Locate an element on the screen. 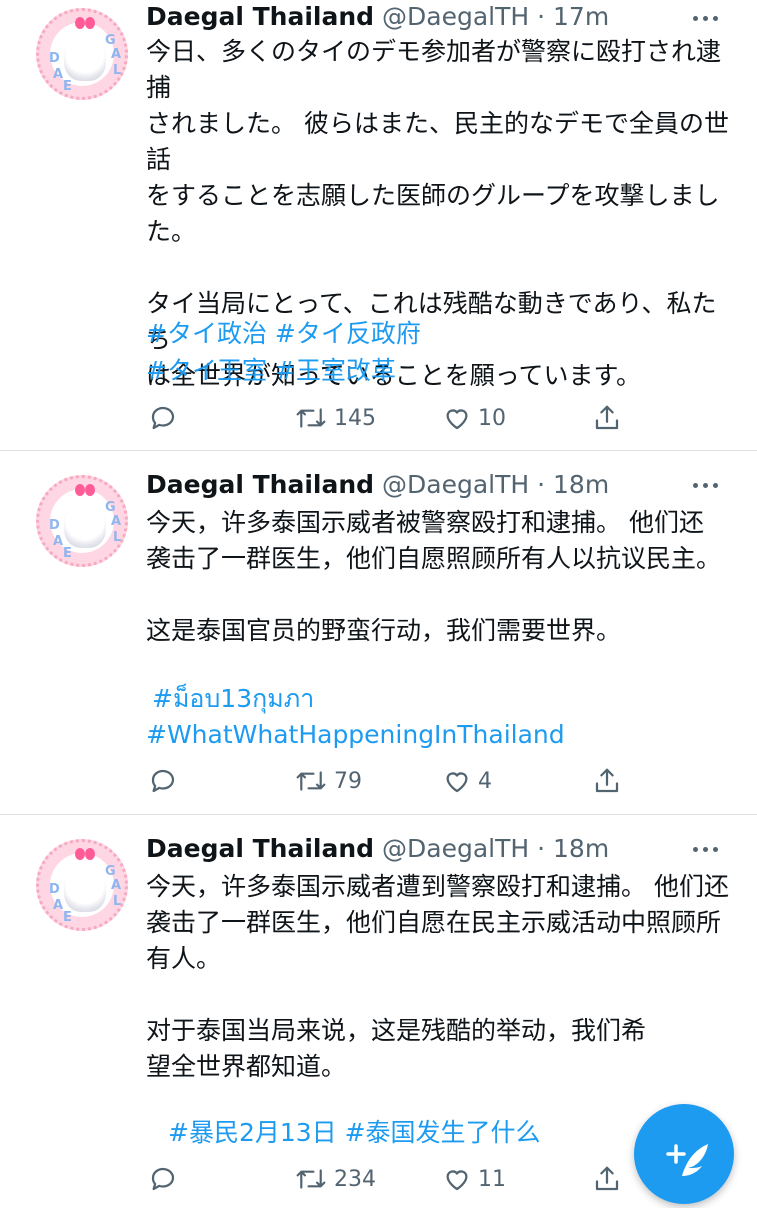 Image resolution: width=757 pixels, height=1208 pixels. like-button: 11 is located at coordinates (474, 1179).